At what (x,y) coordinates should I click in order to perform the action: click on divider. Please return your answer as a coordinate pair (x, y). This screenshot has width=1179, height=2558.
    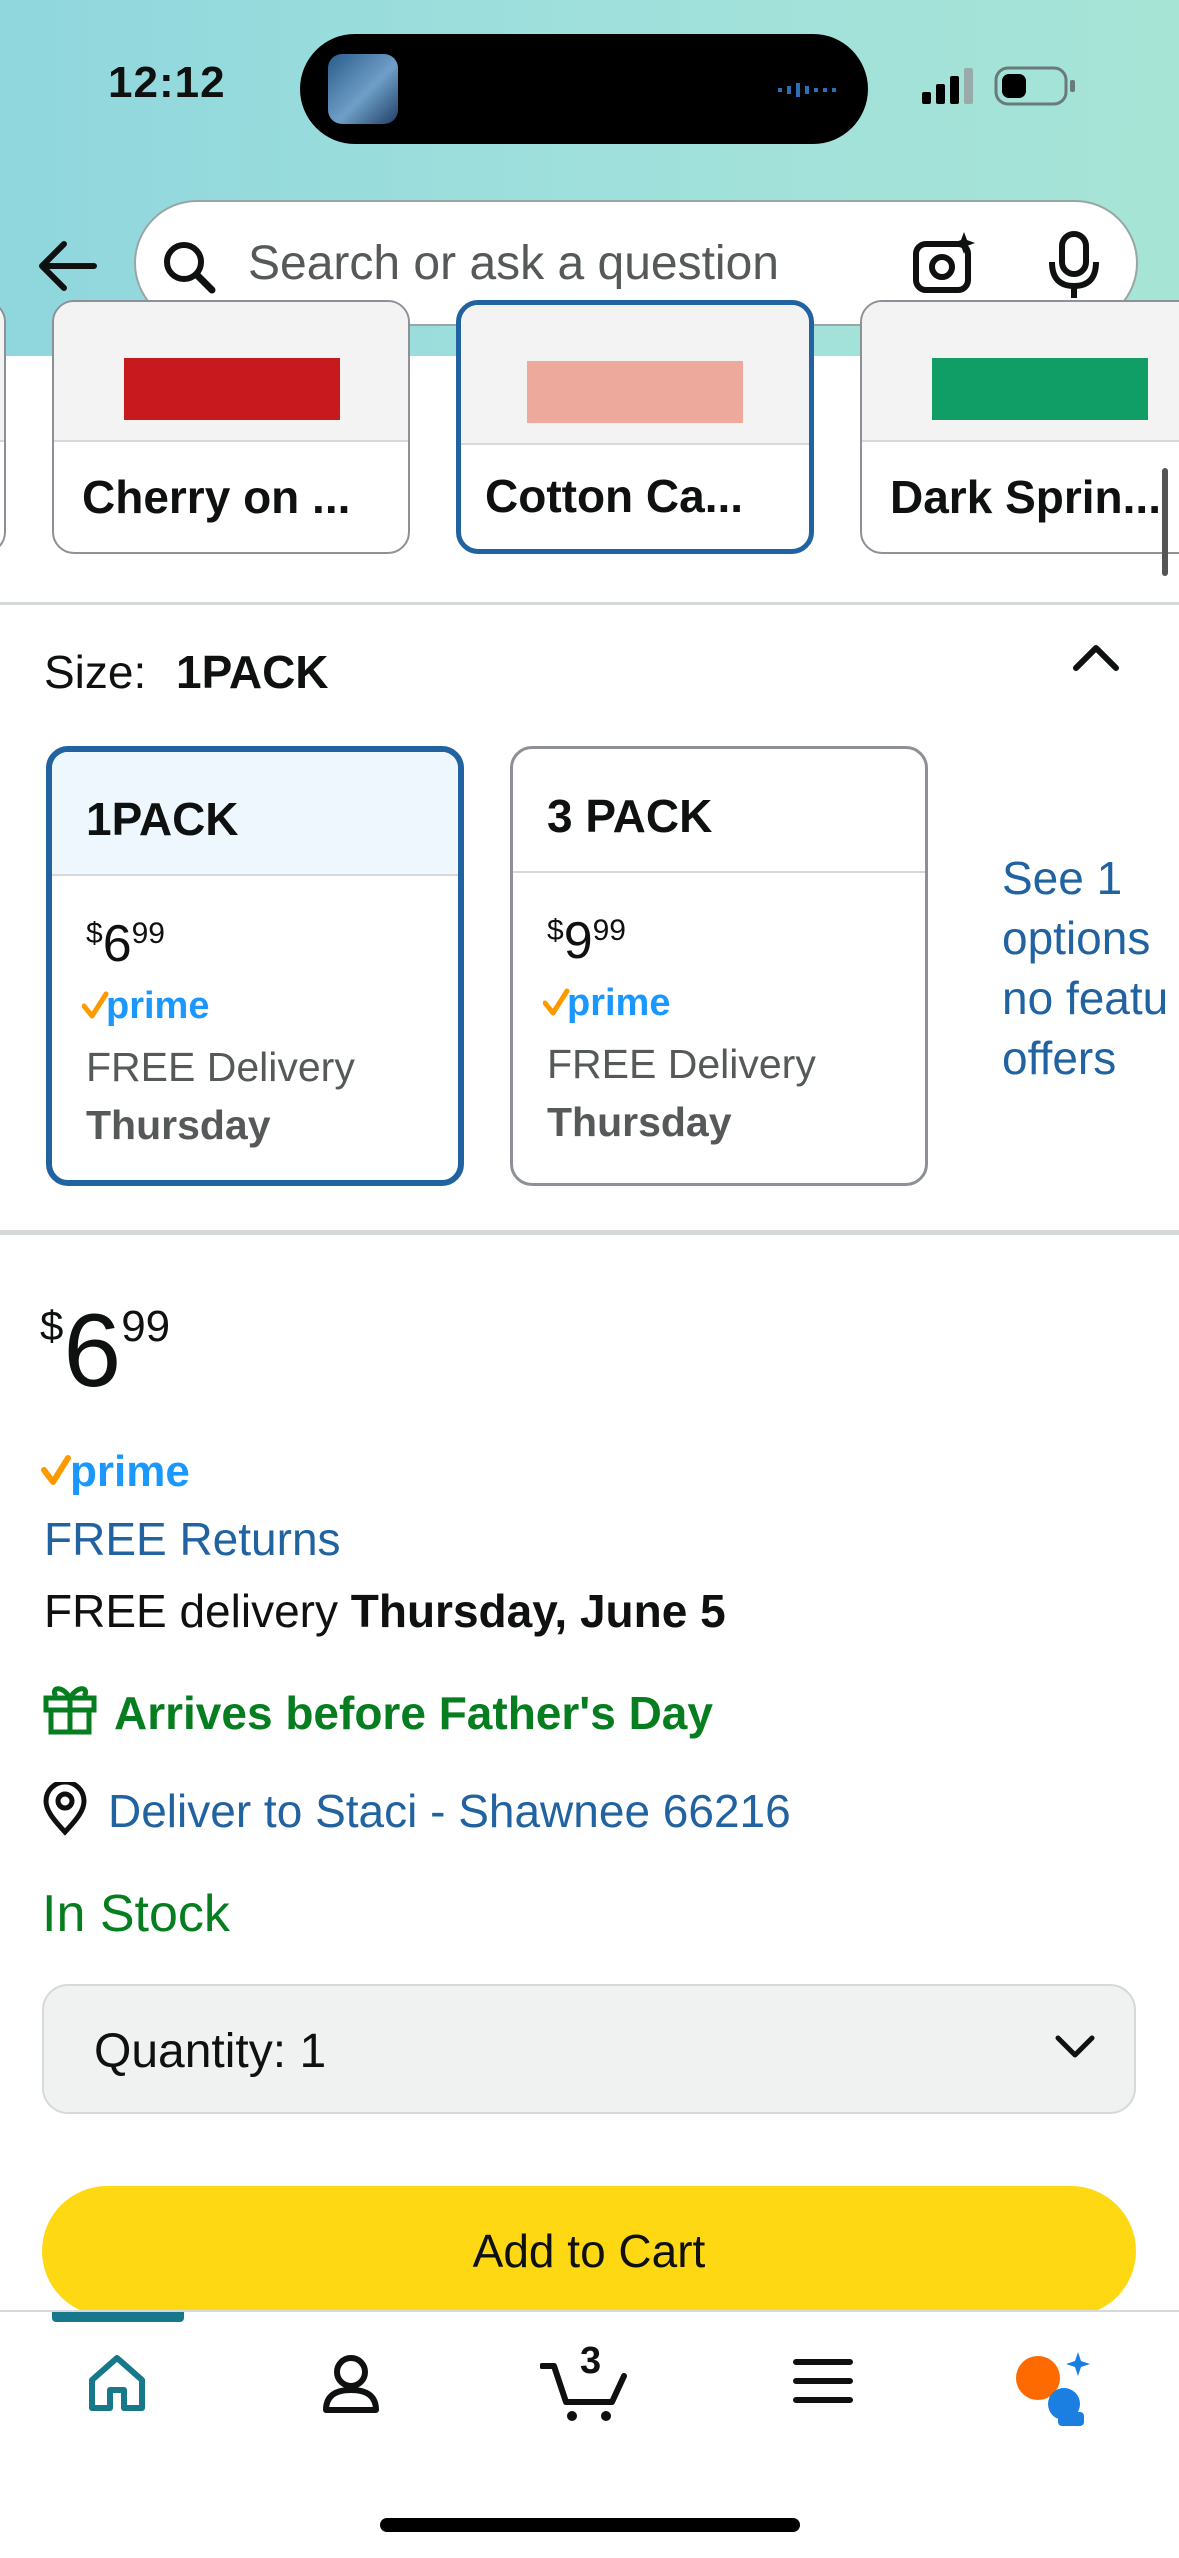
    Looking at the image, I should click on (589, 603).